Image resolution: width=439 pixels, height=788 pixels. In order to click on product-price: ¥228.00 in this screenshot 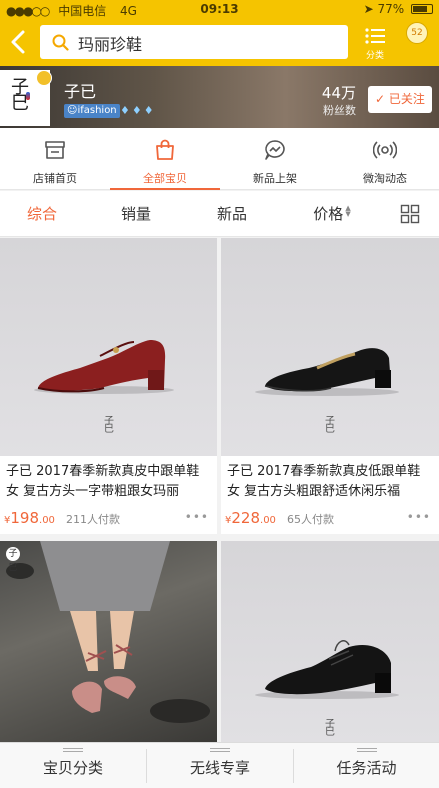, I will do `click(250, 518)`.